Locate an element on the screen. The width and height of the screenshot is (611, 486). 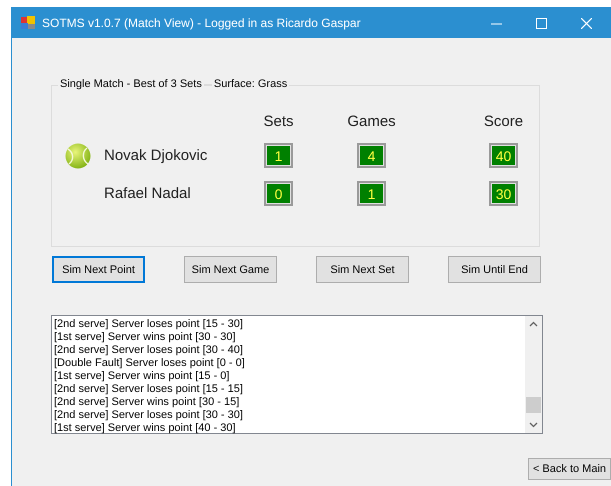
log-entry: [1st serve] Server wins point [15 - 0] is located at coordinates (142, 376).